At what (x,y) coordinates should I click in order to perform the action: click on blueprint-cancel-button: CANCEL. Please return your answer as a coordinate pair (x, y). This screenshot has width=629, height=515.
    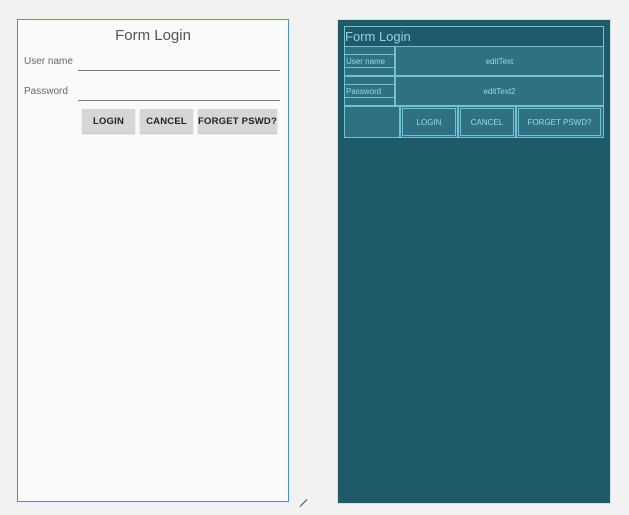
    Looking at the image, I should click on (487, 122).